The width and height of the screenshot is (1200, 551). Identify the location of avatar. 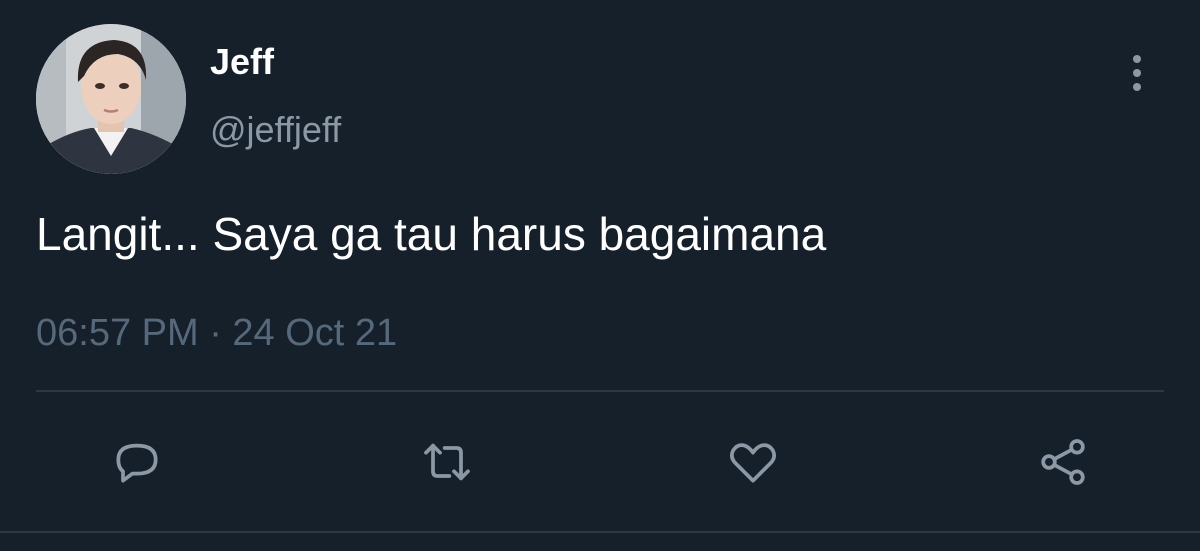
(111, 99).